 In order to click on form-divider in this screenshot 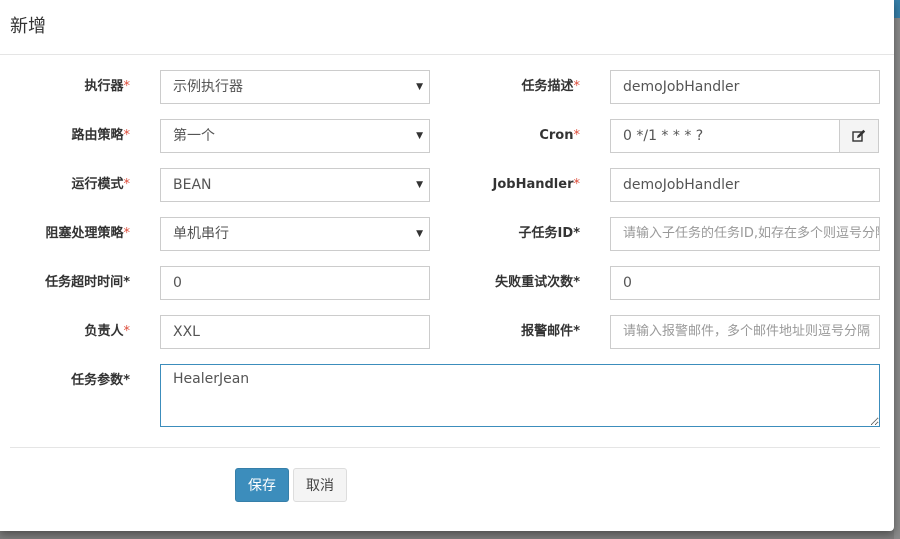, I will do `click(445, 447)`.